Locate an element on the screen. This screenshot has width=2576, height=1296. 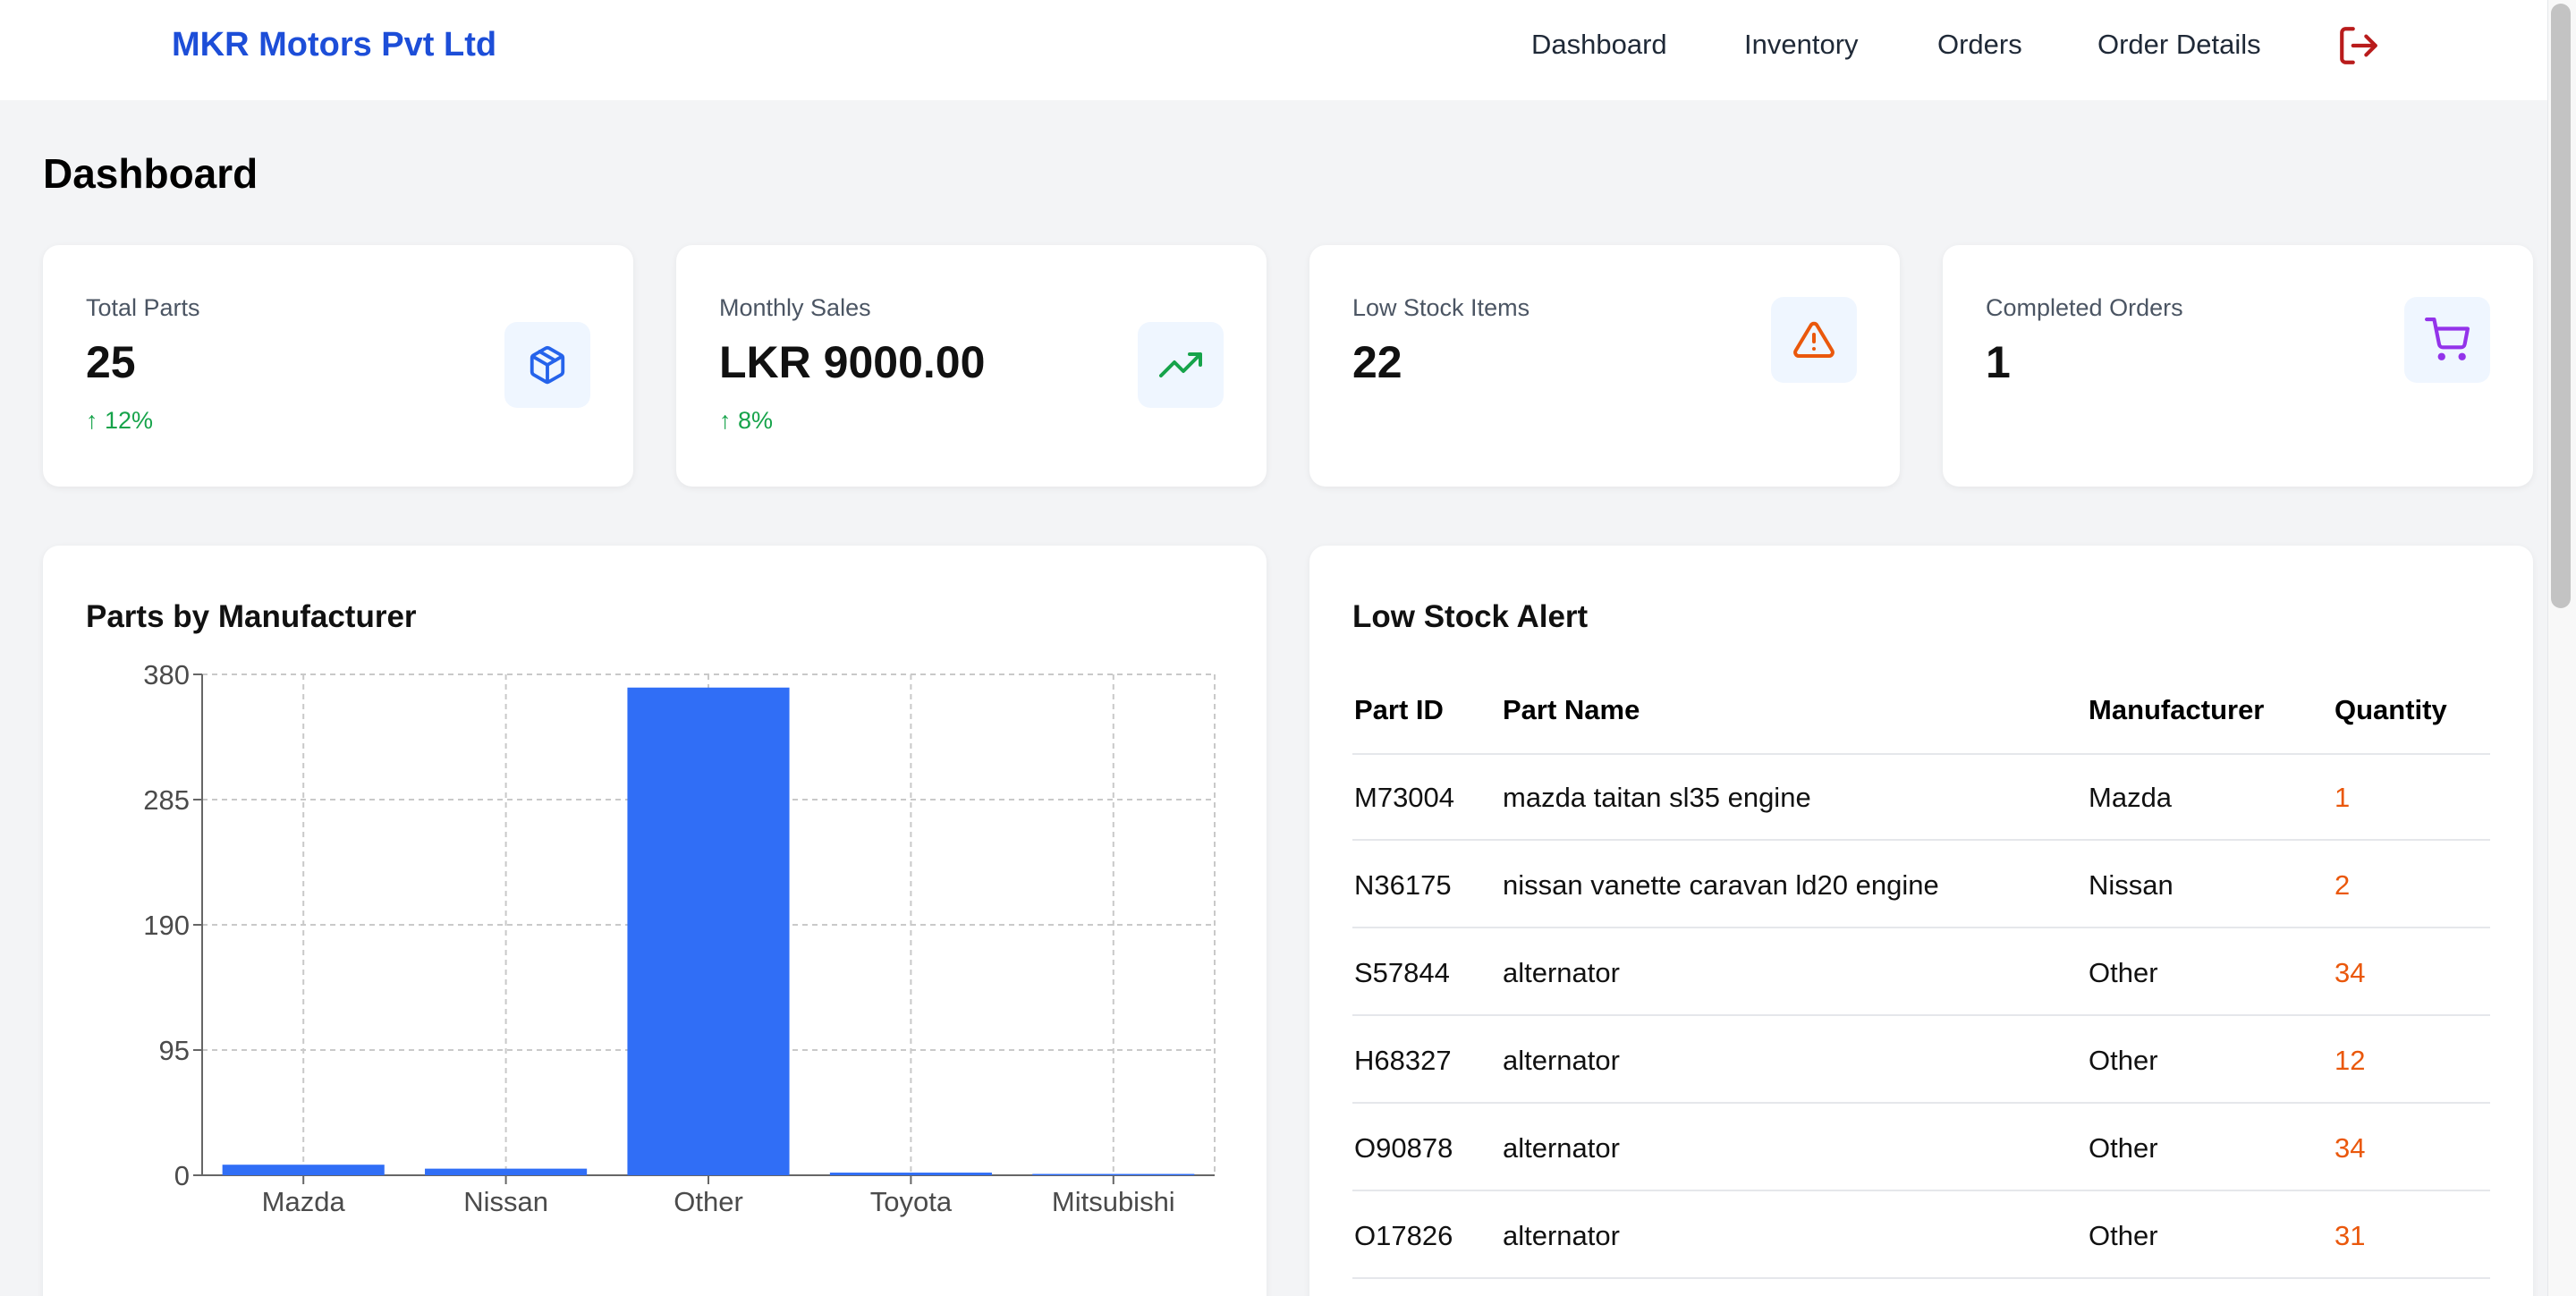
package-icon is located at coordinates (547, 365).